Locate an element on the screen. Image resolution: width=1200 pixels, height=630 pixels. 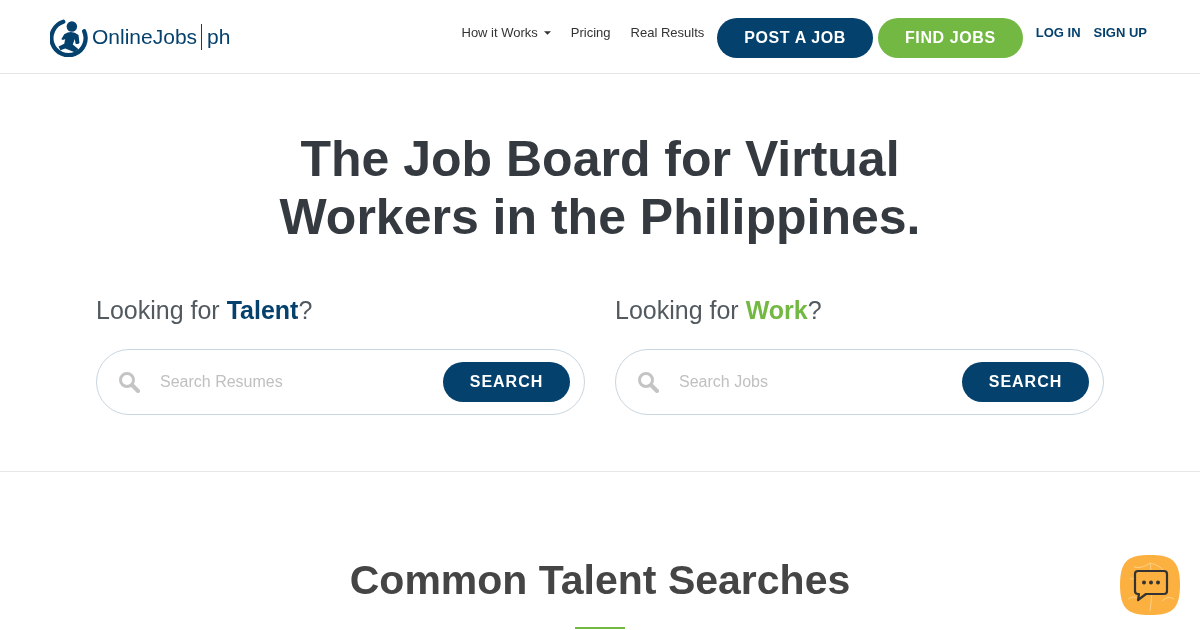
panel-heading: Looking for Work? is located at coordinates (719, 310).